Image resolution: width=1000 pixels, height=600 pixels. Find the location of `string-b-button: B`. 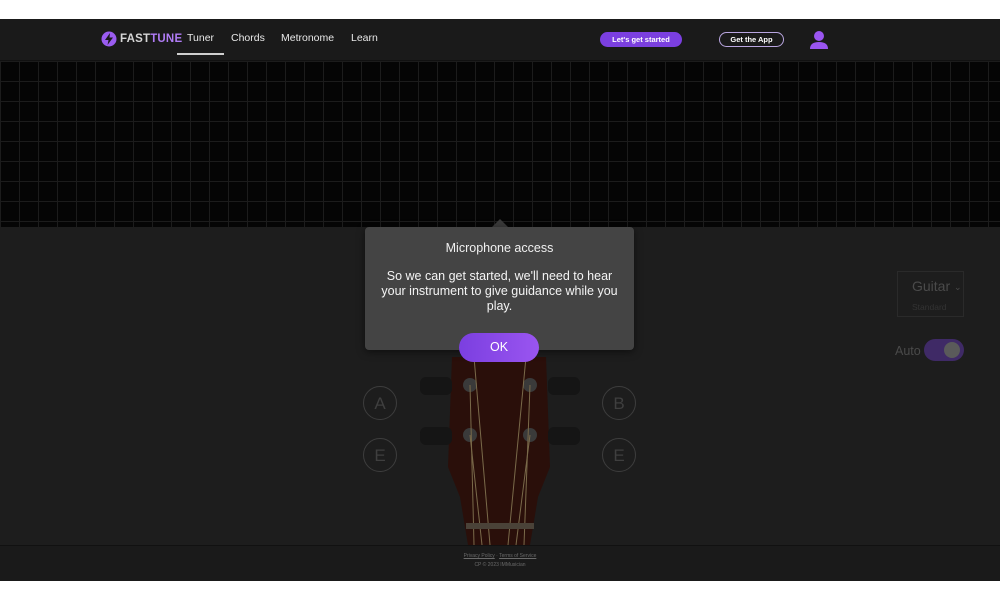

string-b-button: B is located at coordinates (619, 403).